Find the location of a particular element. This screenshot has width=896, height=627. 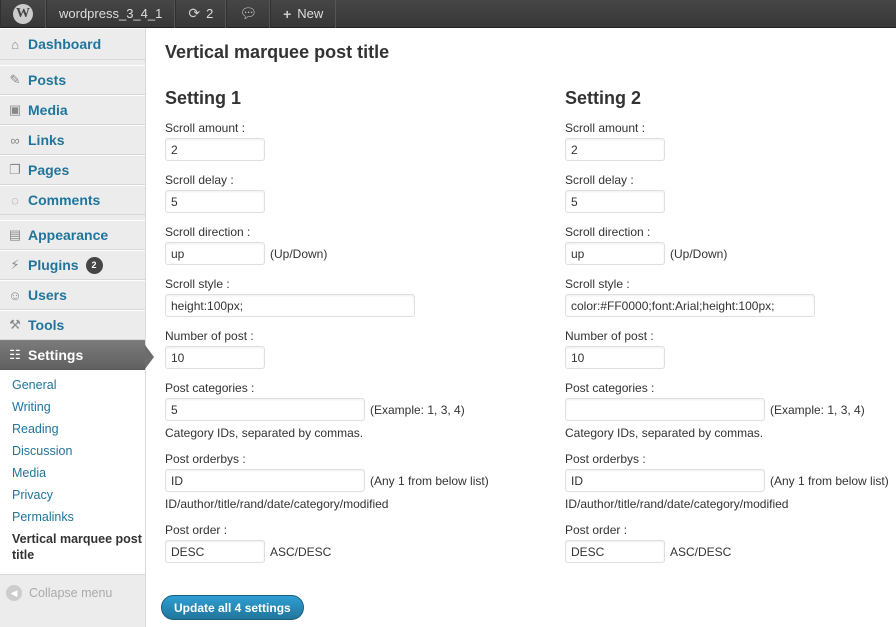

sidebar-item-label: Posts is located at coordinates (47, 80).